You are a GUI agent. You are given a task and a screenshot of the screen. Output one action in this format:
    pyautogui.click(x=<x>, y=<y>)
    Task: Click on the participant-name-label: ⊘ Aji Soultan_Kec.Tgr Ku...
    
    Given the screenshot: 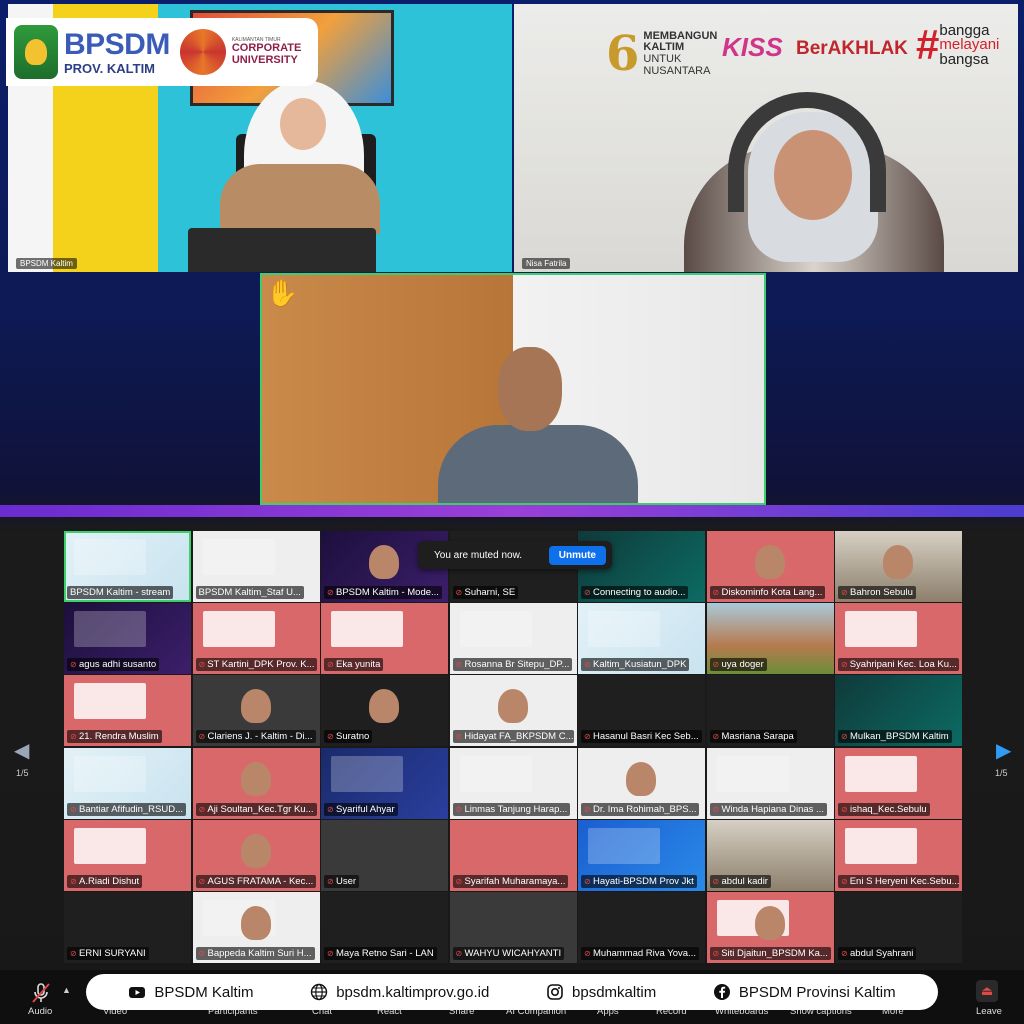 What is the action you would take?
    pyautogui.click(x=256, y=809)
    